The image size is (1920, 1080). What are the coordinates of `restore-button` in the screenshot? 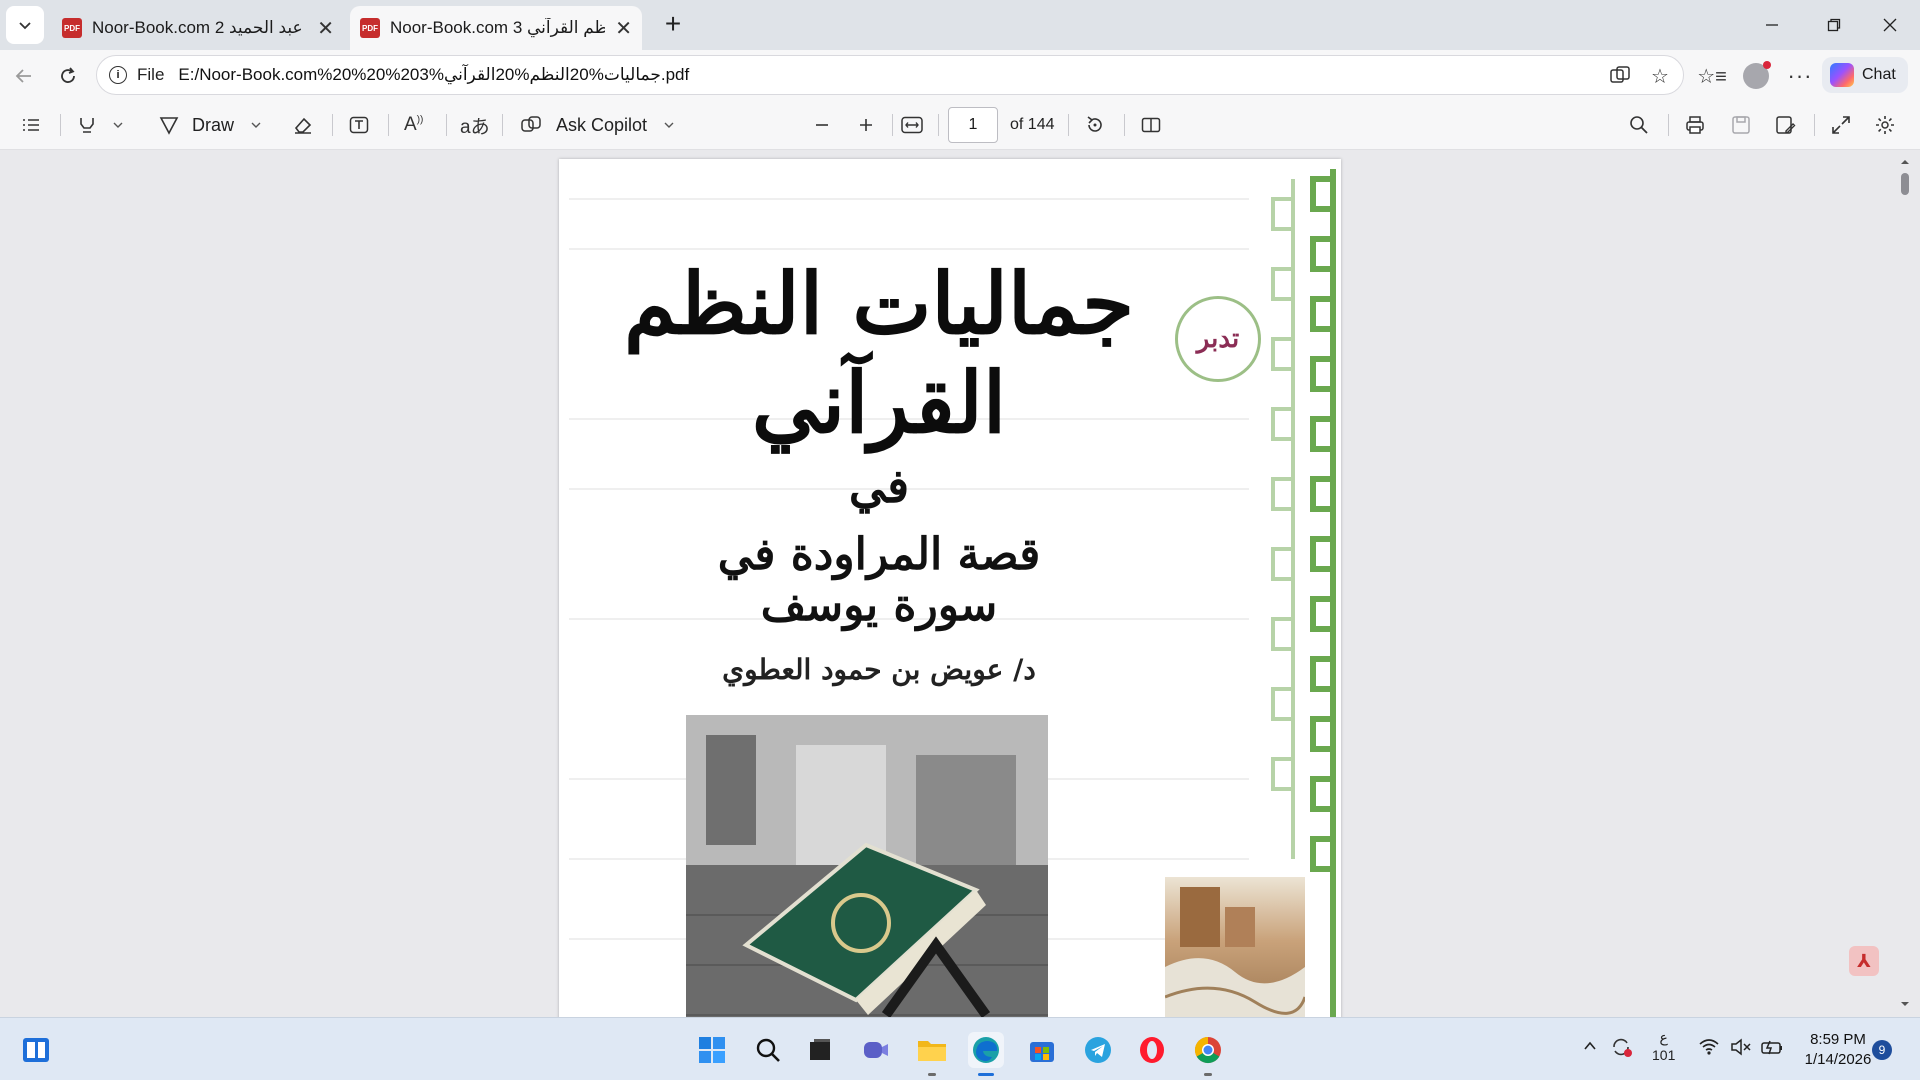 It's located at (1834, 25).